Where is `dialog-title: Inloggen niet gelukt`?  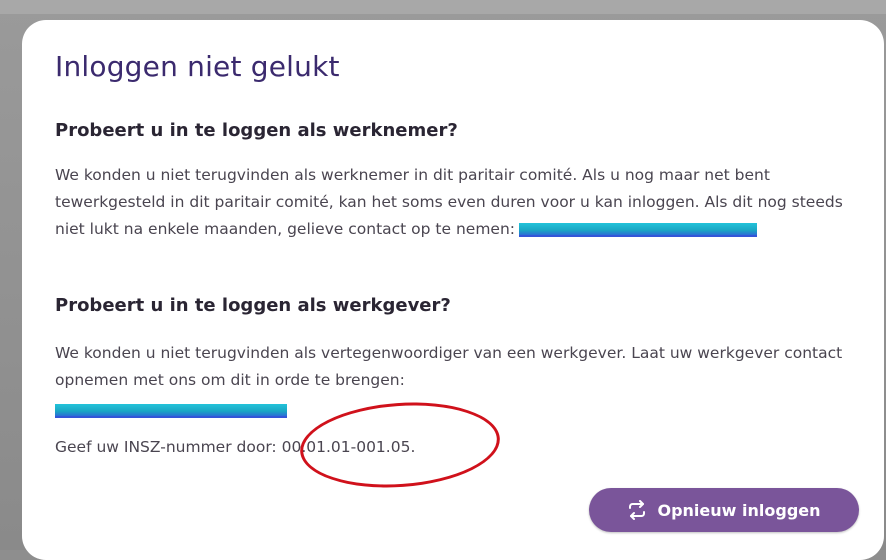
dialog-title: Inloggen niet gelukt is located at coordinates (197, 66).